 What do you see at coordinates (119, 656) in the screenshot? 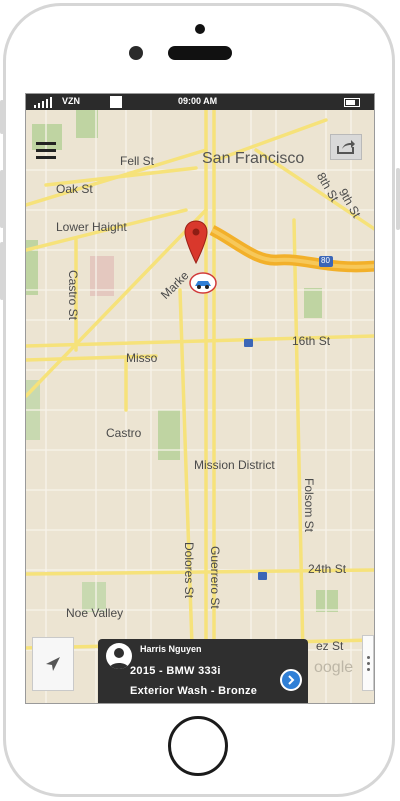
I see `user-avatar-icon` at bounding box center [119, 656].